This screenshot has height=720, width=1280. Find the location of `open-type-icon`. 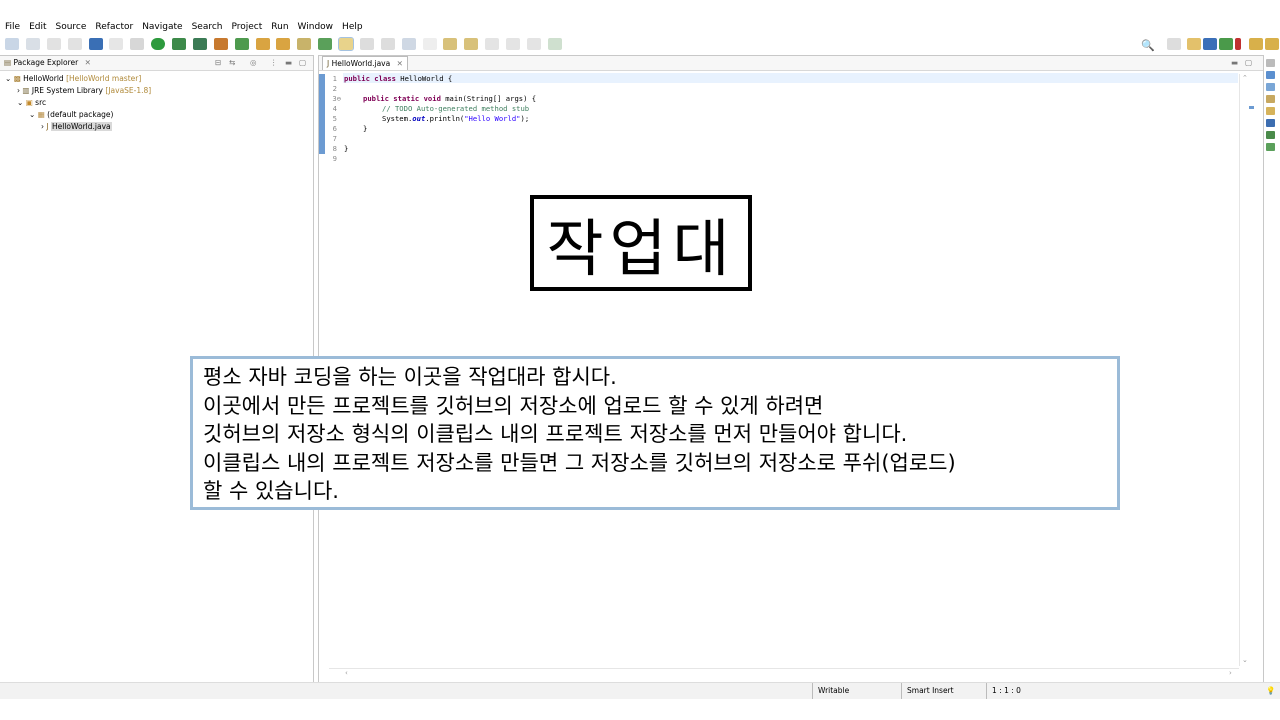

open-type-icon is located at coordinates (262, 44).